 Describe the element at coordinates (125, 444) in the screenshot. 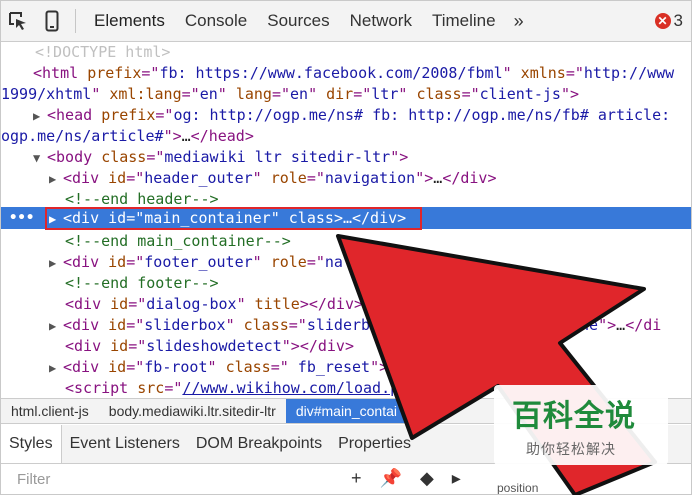

I see `tab-event-listeners: Event Listeners` at that location.